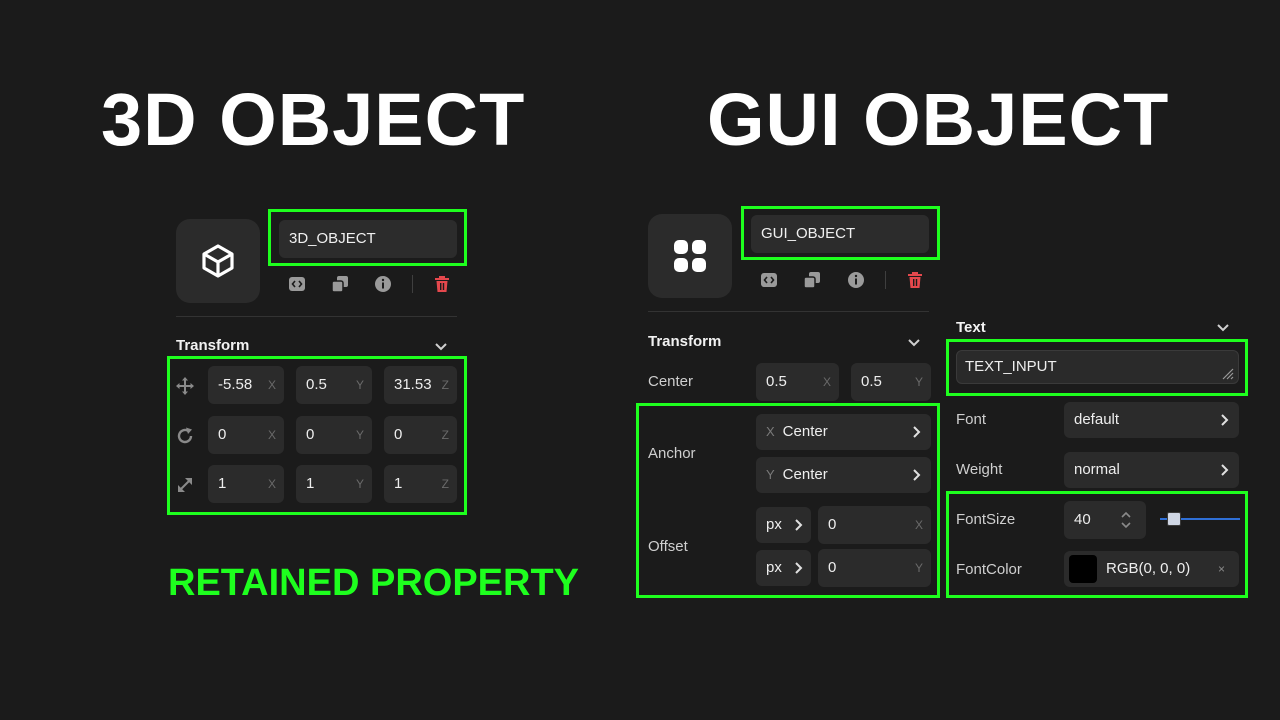  I want to click on anchor-label: Anchor, so click(672, 453).